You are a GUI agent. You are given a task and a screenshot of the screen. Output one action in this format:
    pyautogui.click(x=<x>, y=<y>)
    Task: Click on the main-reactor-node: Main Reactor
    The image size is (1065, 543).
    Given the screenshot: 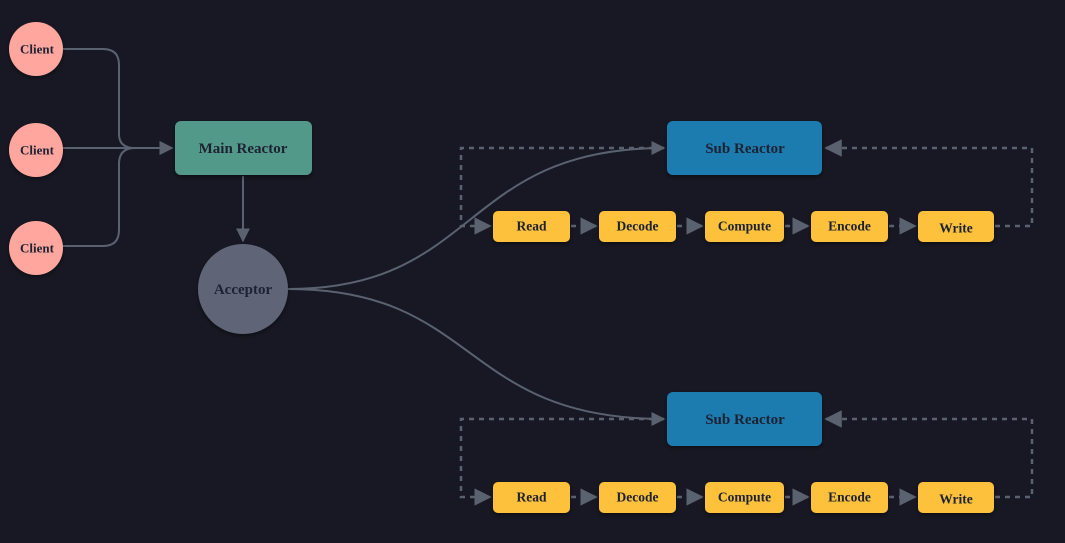 What is the action you would take?
    pyautogui.click(x=243, y=148)
    